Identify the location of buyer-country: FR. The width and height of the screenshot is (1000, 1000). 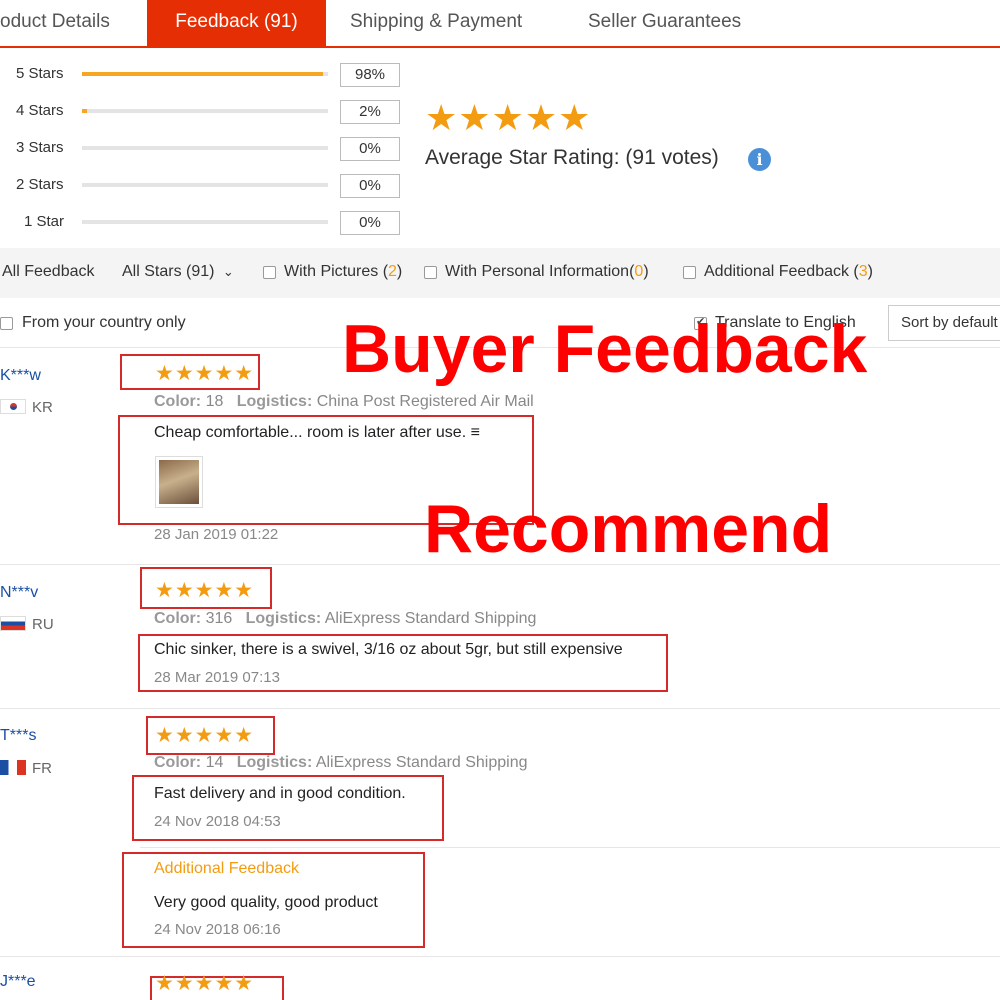
(26, 768).